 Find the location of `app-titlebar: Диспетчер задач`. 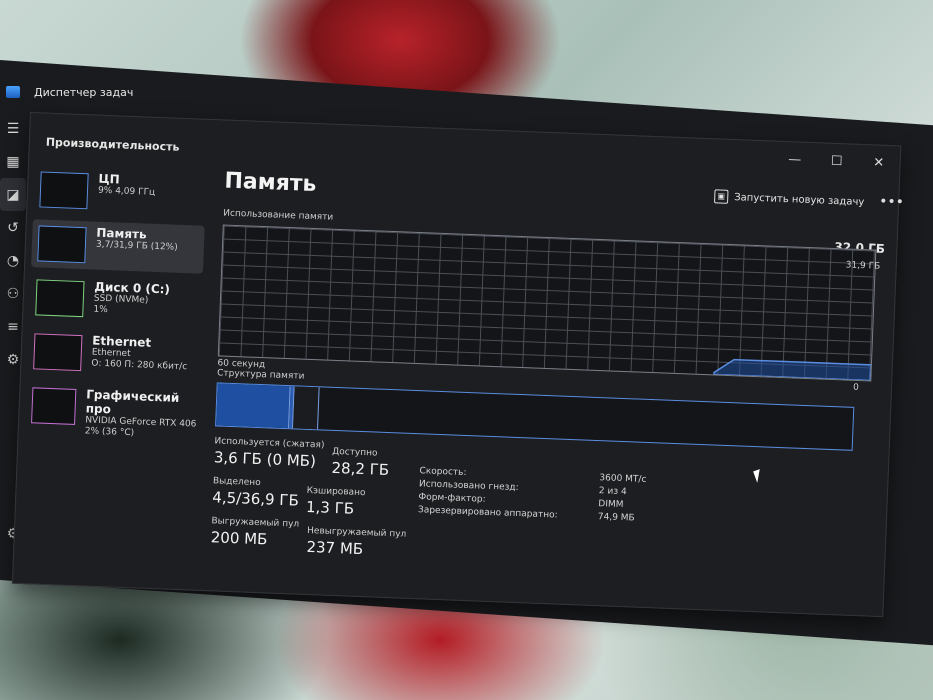

app-titlebar: Диспетчер задач is located at coordinates (240, 92).